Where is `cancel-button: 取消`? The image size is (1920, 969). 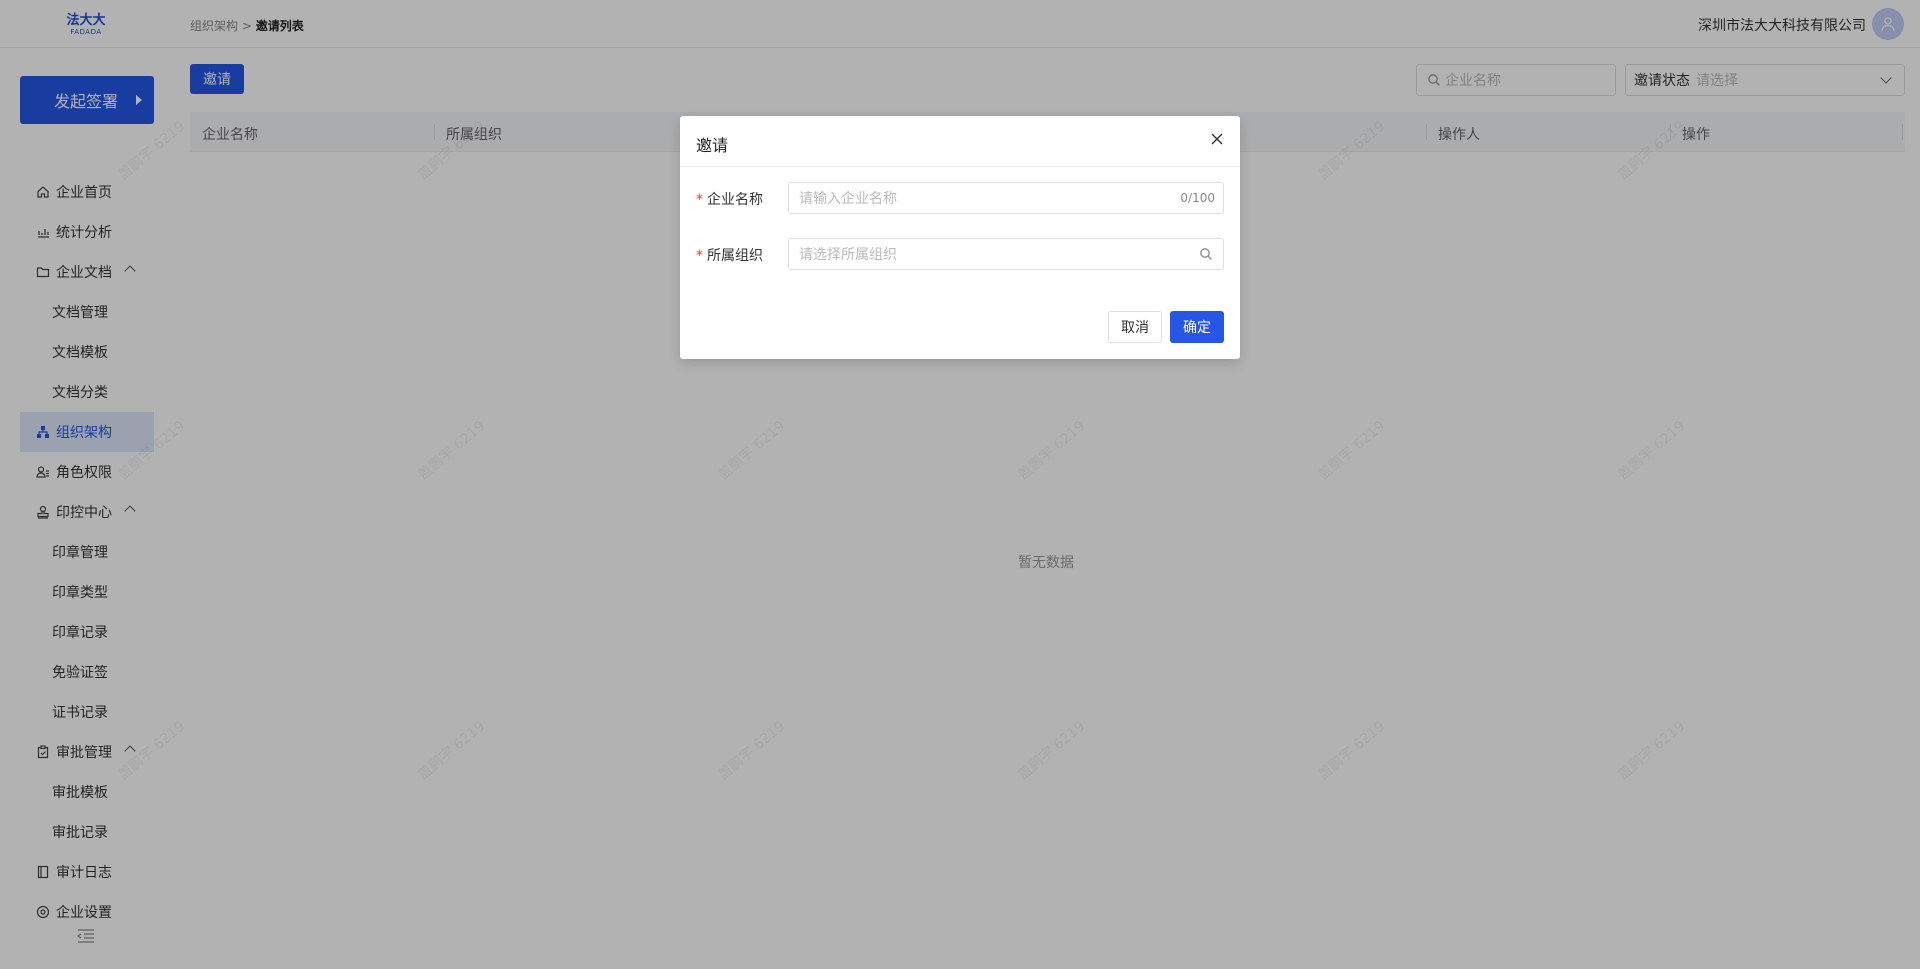
cancel-button: 取消 is located at coordinates (1135, 327).